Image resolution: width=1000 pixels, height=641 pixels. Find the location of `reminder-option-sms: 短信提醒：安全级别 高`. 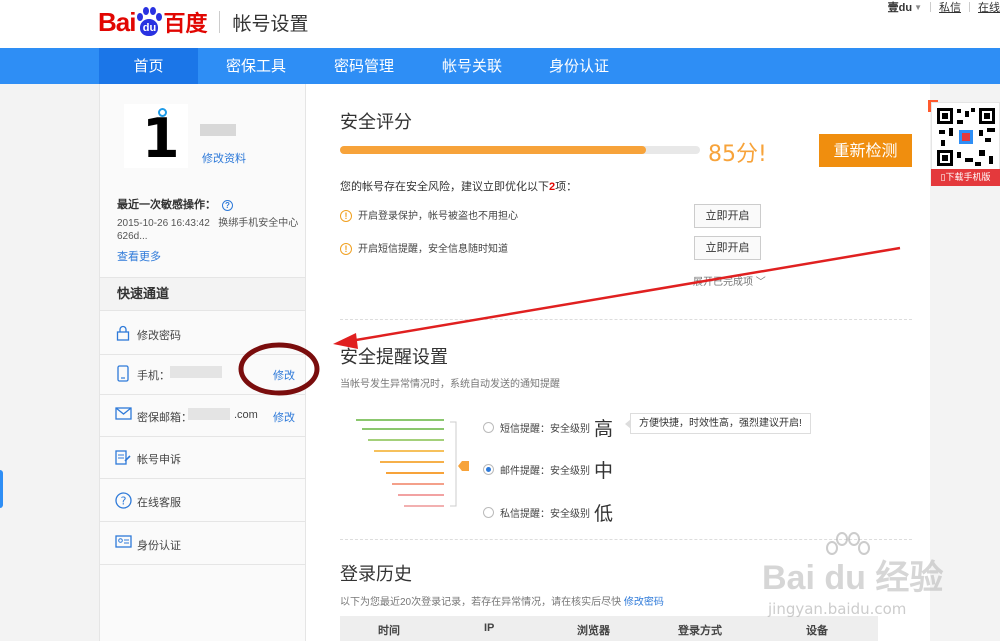

reminder-option-sms: 短信提醒：安全级别 高 is located at coordinates (548, 427).